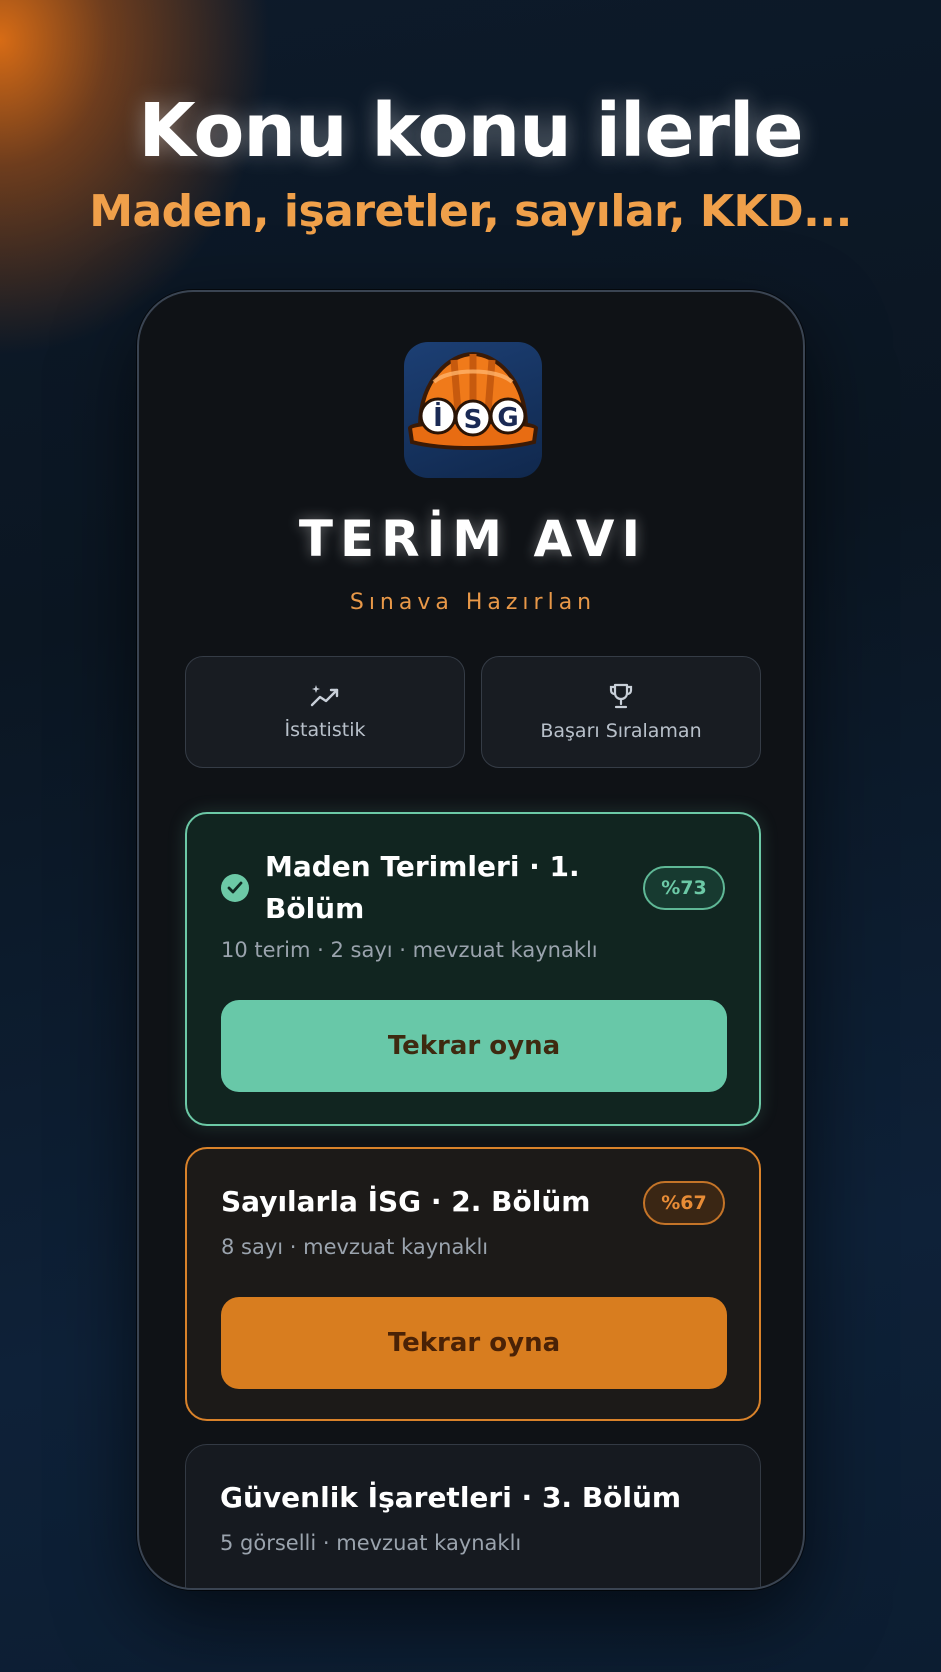  Describe the element at coordinates (473, 539) in the screenshot. I see `app-title: TERİM AVI` at that location.